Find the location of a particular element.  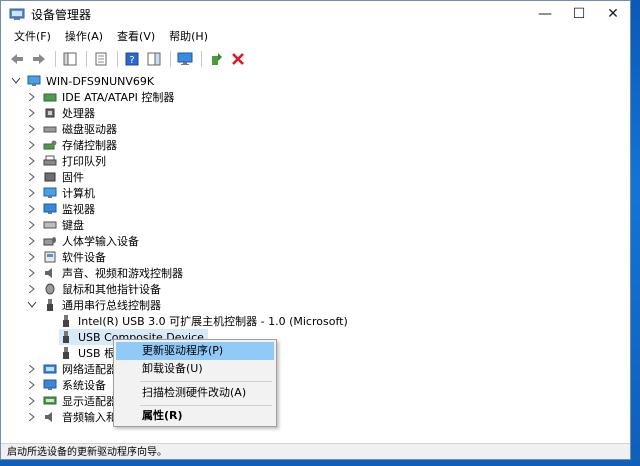

tree-category: 计算机 is located at coordinates (61, 193).